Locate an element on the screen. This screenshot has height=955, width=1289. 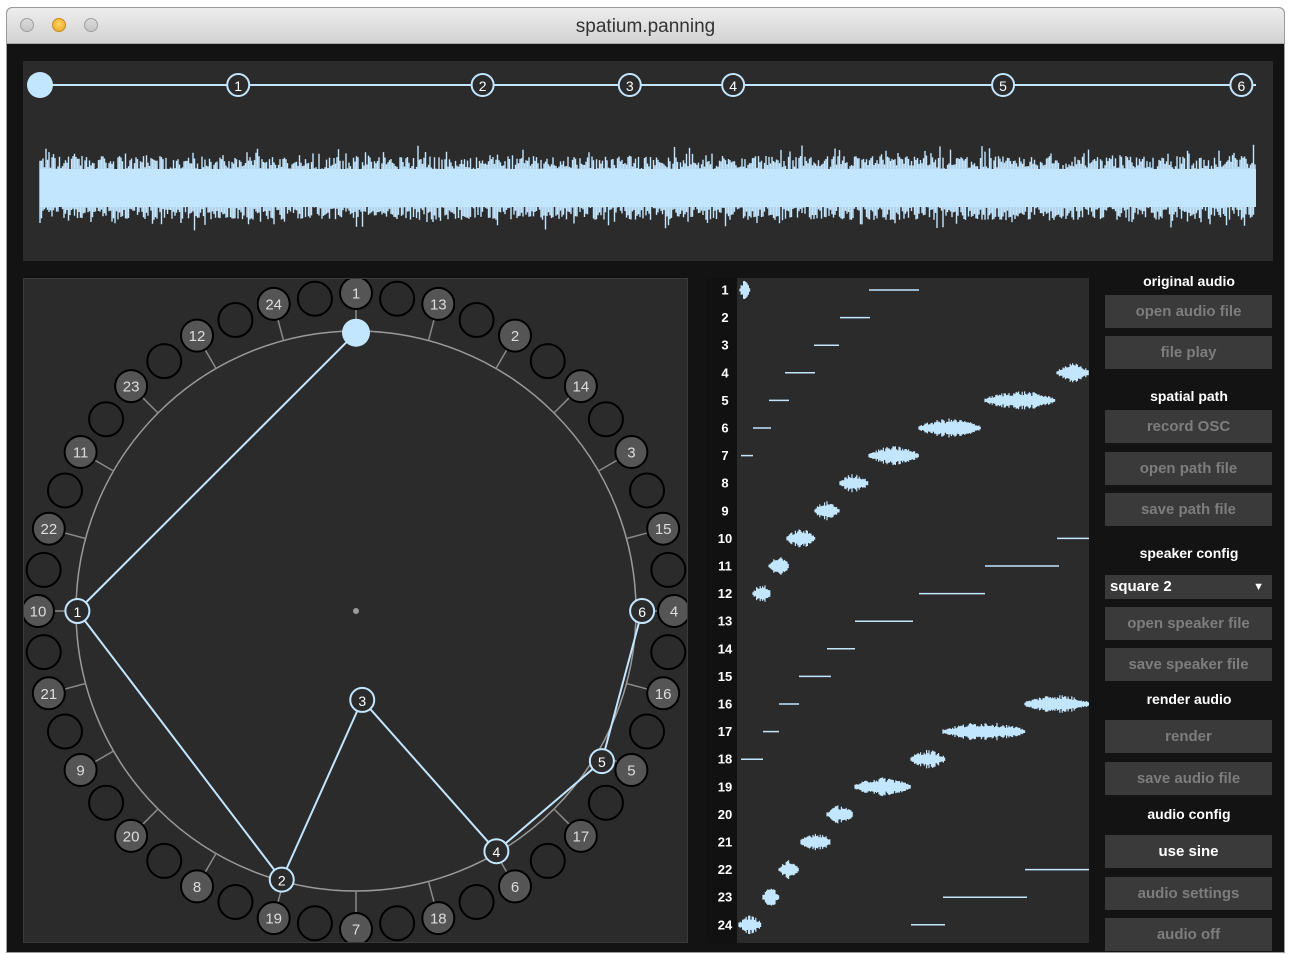
speaker-label: 16 is located at coordinates (663, 694).